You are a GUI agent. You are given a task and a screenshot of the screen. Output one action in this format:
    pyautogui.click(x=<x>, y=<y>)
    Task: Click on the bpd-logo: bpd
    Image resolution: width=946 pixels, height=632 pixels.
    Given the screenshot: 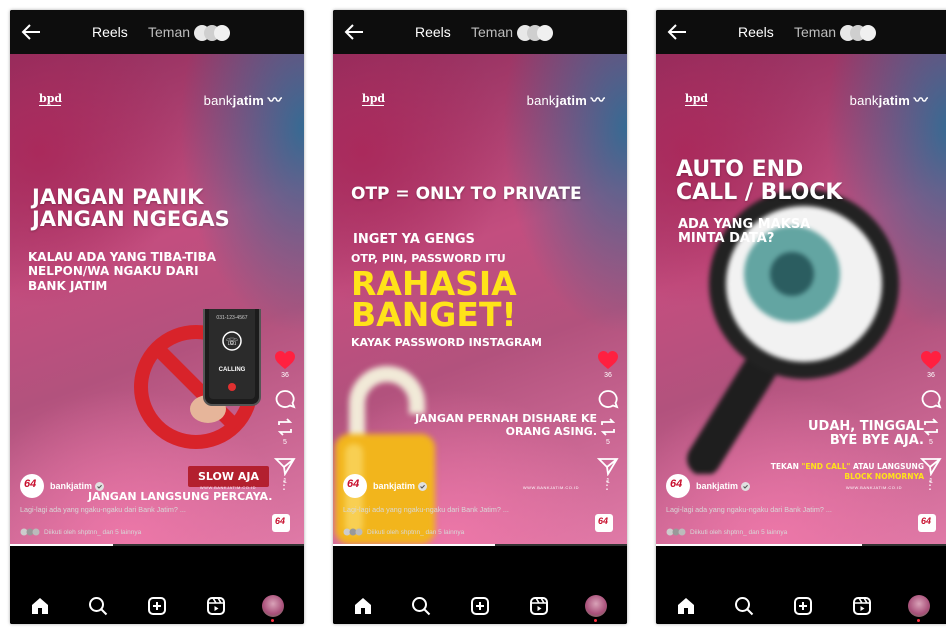 What is the action you would take?
    pyautogui.click(x=696, y=99)
    